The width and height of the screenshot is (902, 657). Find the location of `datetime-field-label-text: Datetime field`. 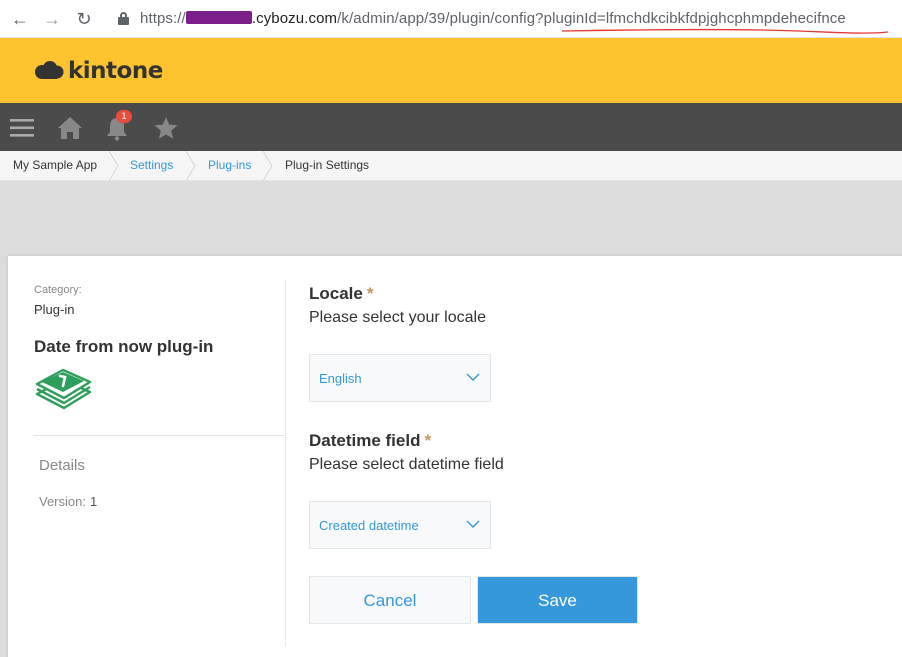

datetime-field-label-text: Datetime field is located at coordinates (365, 440).